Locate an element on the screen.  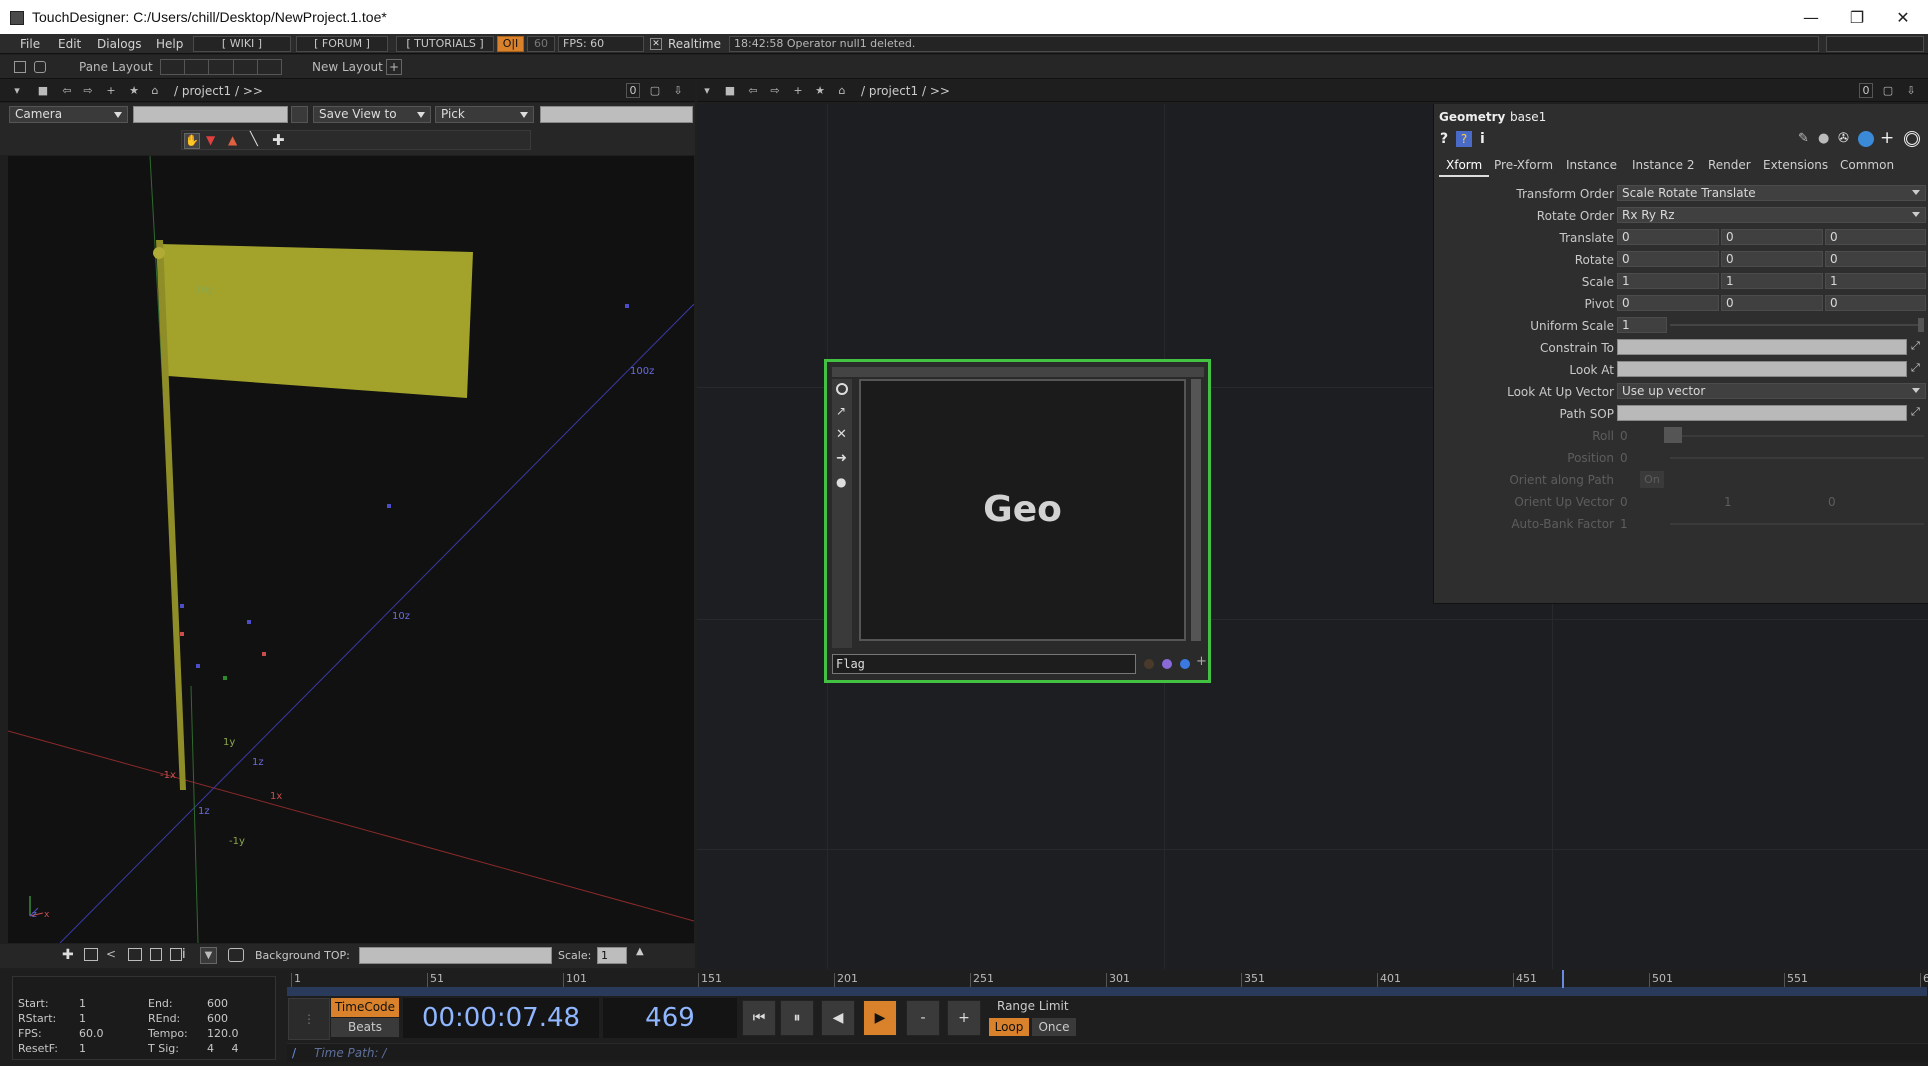
node-export-icon: ➜ is located at coordinates (841, 458).